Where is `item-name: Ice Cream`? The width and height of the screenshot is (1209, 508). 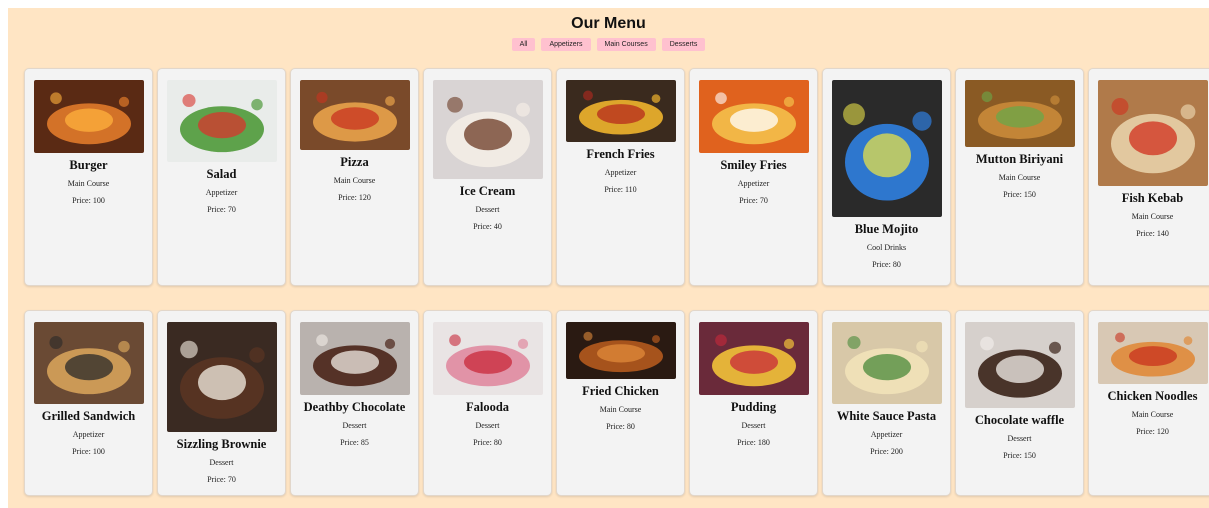
item-name: Ice Cream is located at coordinates (487, 191).